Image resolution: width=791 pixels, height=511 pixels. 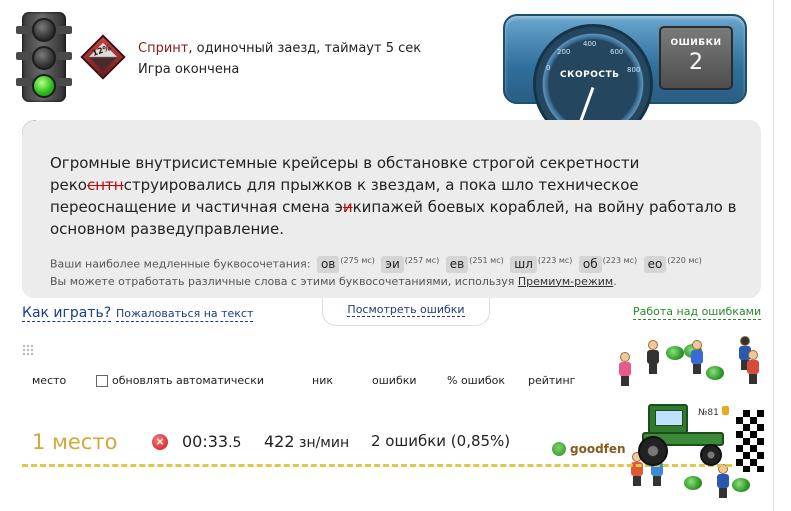 I want to click on difficulty-badge-icon: 12%, so click(x=103, y=57).